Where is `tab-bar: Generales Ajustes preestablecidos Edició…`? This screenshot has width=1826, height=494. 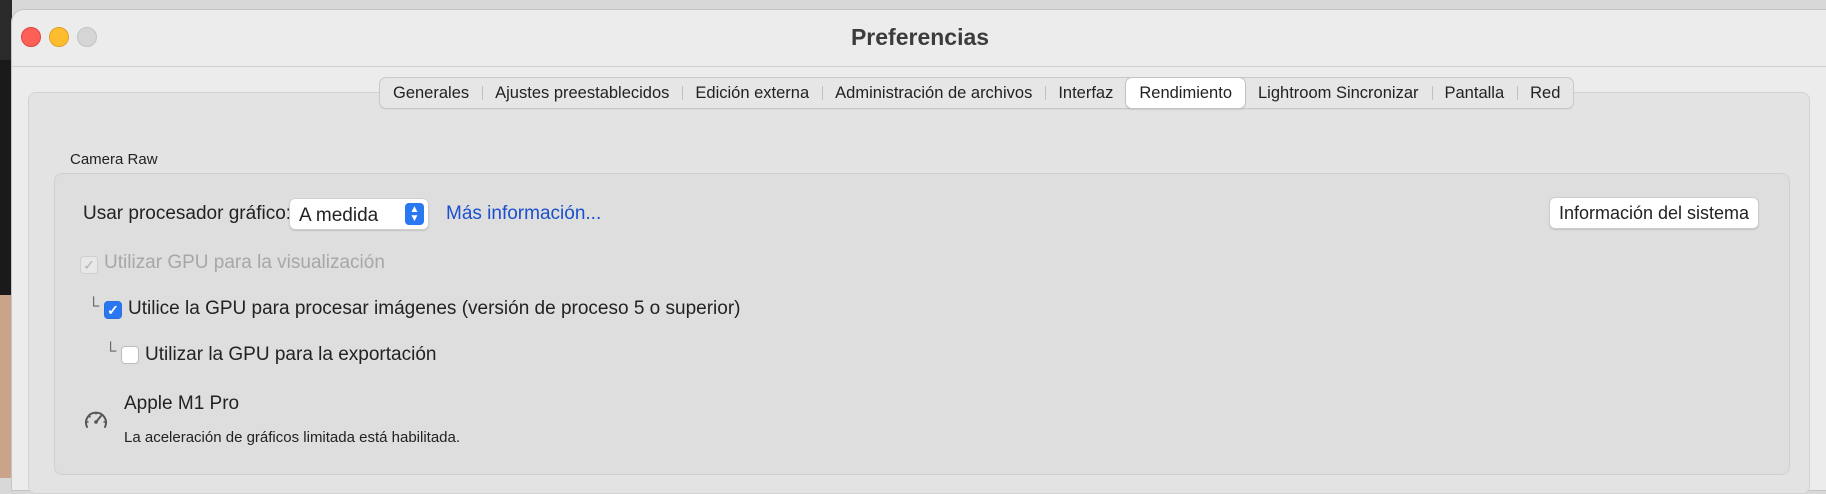
tab-bar: Generales Ajustes preestablecidos Edició… is located at coordinates (977, 93).